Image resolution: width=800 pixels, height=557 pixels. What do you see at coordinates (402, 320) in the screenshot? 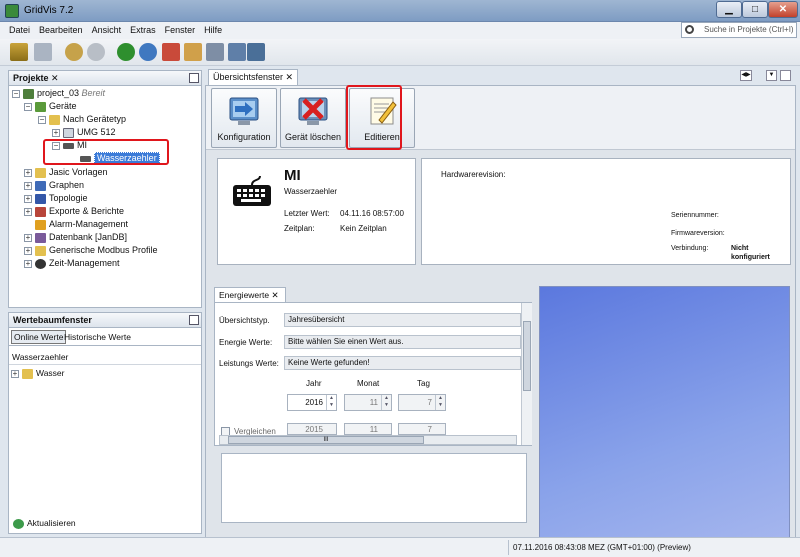
I see `overview-select: Jahresübersicht` at bounding box center [402, 320].